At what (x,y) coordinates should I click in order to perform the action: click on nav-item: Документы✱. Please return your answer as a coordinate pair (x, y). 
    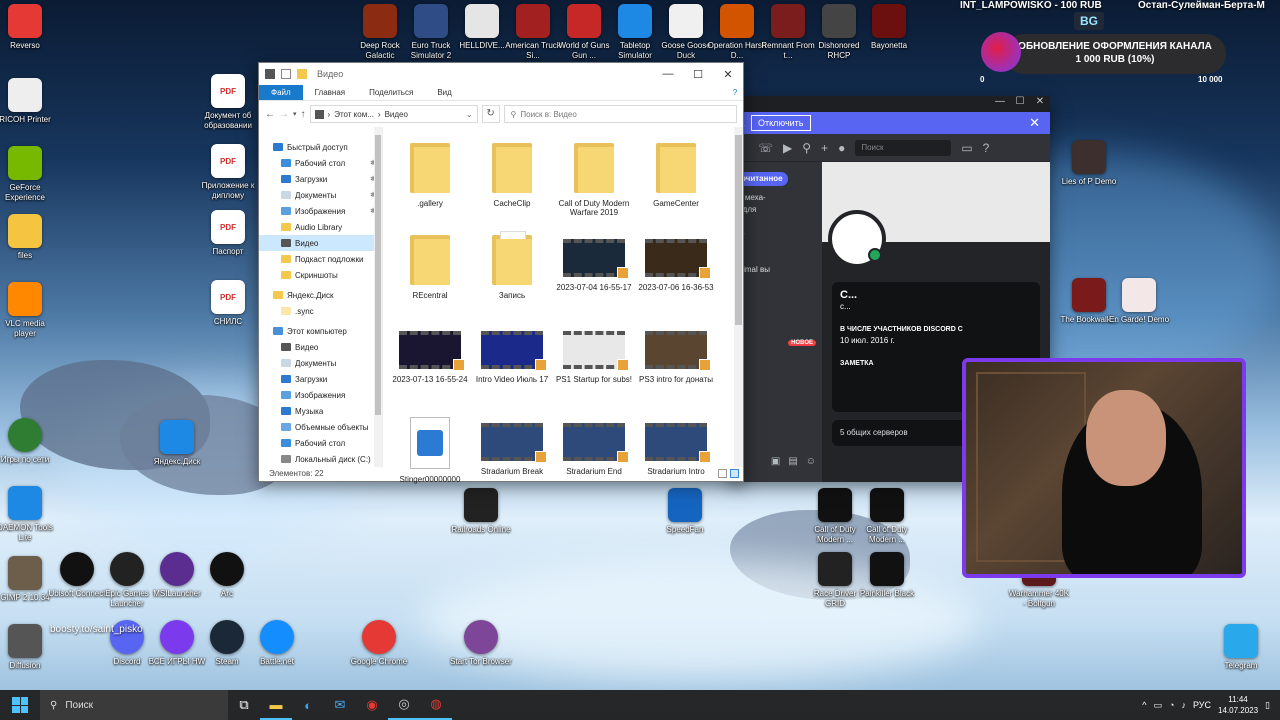
    Looking at the image, I should click on (320, 195).